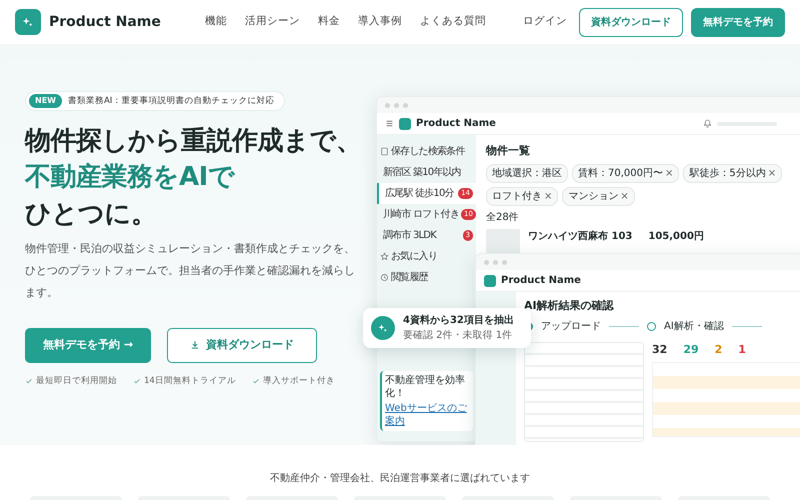 The image size is (800, 500). What do you see at coordinates (691, 350) in the screenshot?
I see `stat-number: 29` at bounding box center [691, 350].